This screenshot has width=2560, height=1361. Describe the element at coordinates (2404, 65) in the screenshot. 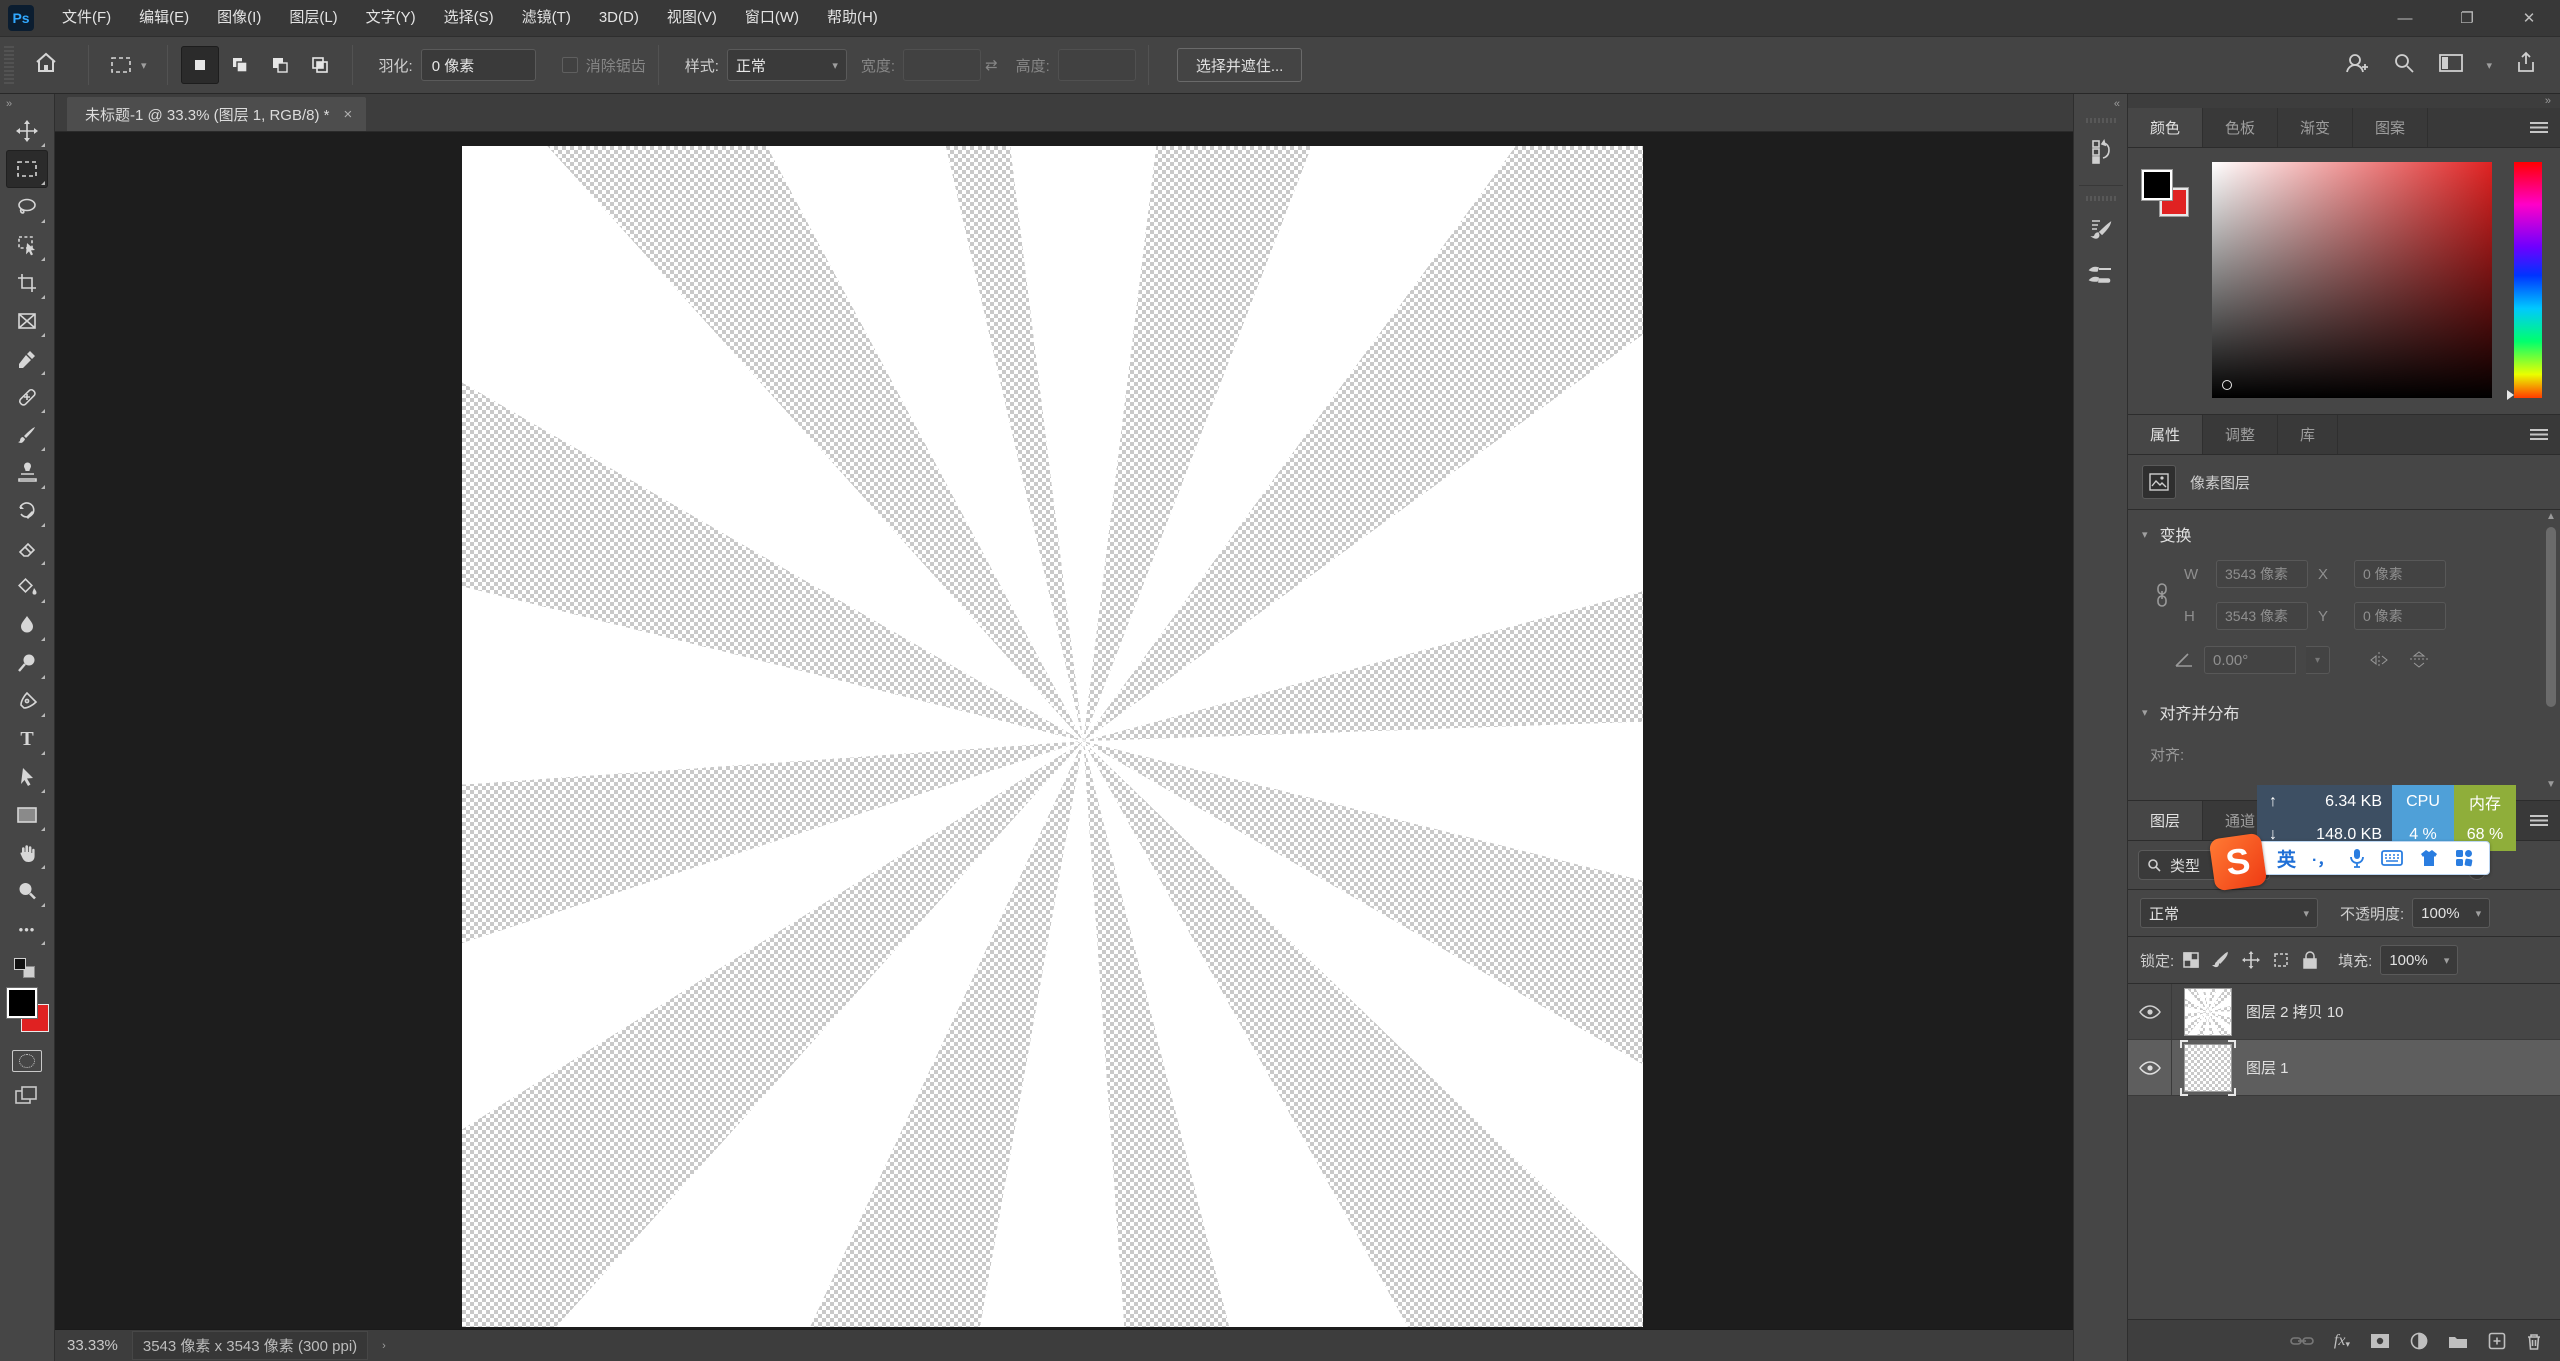

I see `search-icon` at that location.